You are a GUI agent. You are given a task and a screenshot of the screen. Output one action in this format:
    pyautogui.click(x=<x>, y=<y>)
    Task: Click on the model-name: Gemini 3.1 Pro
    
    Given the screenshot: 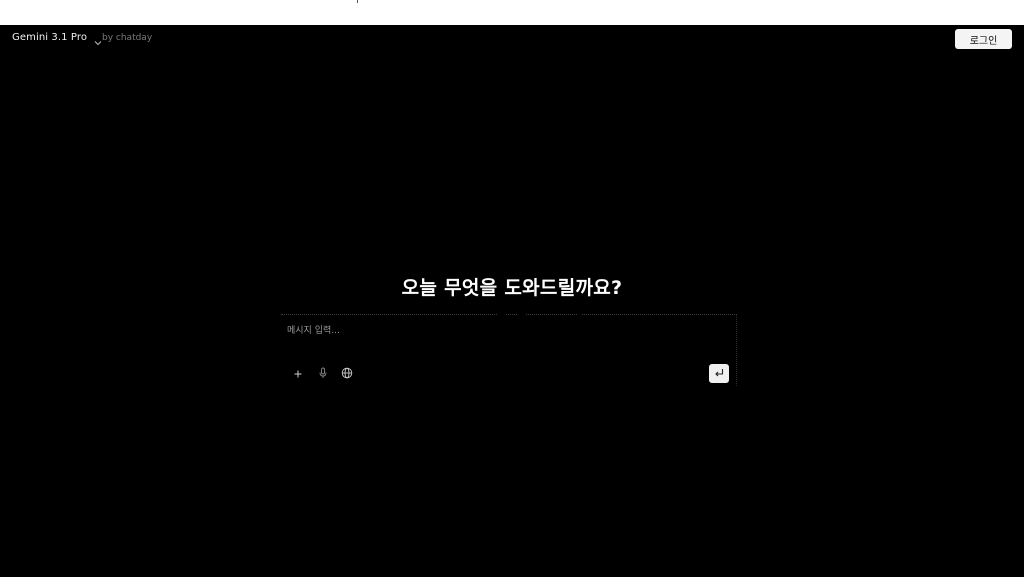 What is the action you would take?
    pyautogui.click(x=50, y=37)
    